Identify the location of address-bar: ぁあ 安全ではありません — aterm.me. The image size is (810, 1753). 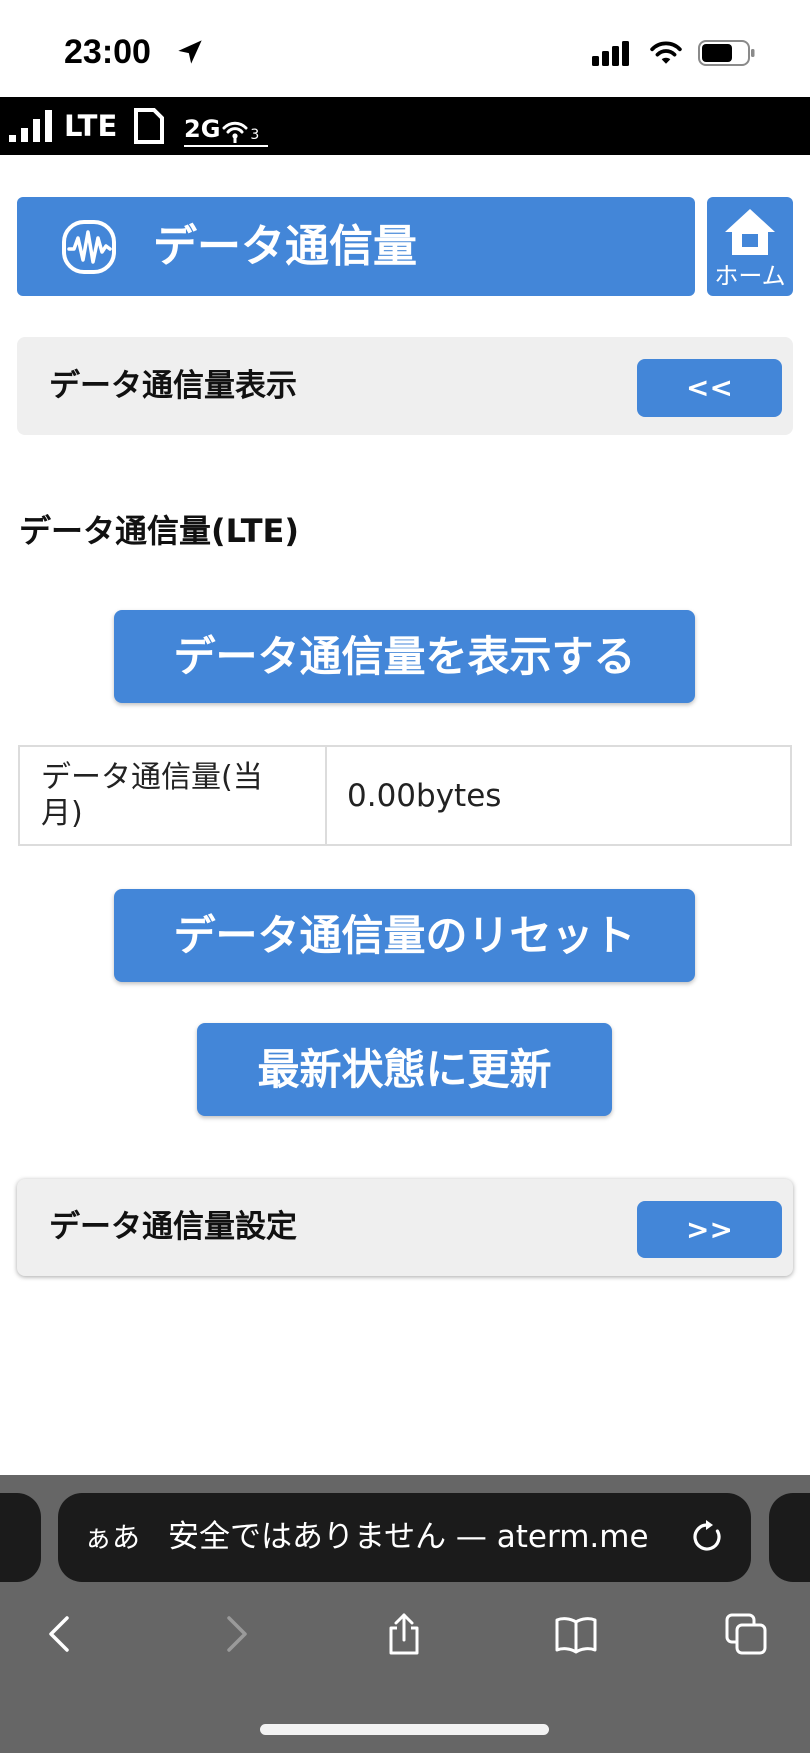
(404, 1537).